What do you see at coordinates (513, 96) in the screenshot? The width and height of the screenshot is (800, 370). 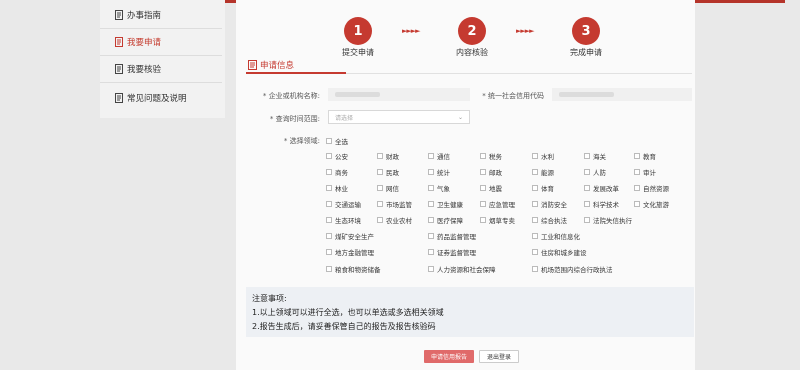 I see `credit-code-label: * 统一社会信用代码` at bounding box center [513, 96].